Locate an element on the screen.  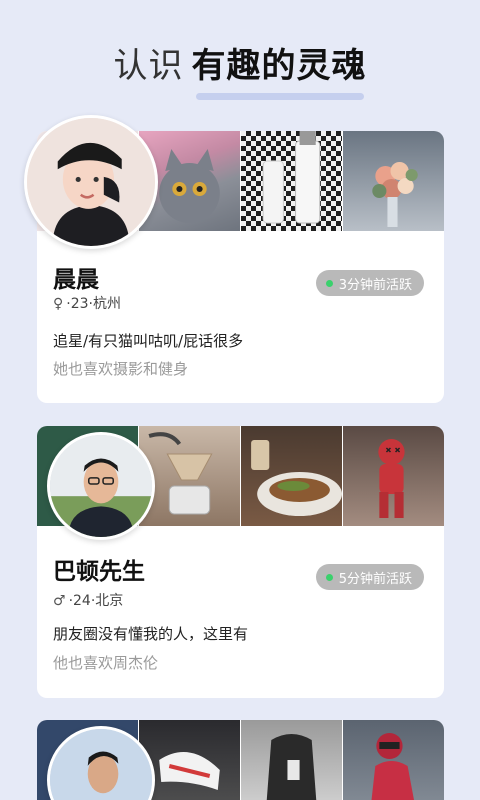
user-hobby: 她也喜欢摄影和健身 is located at coordinates (121, 369).